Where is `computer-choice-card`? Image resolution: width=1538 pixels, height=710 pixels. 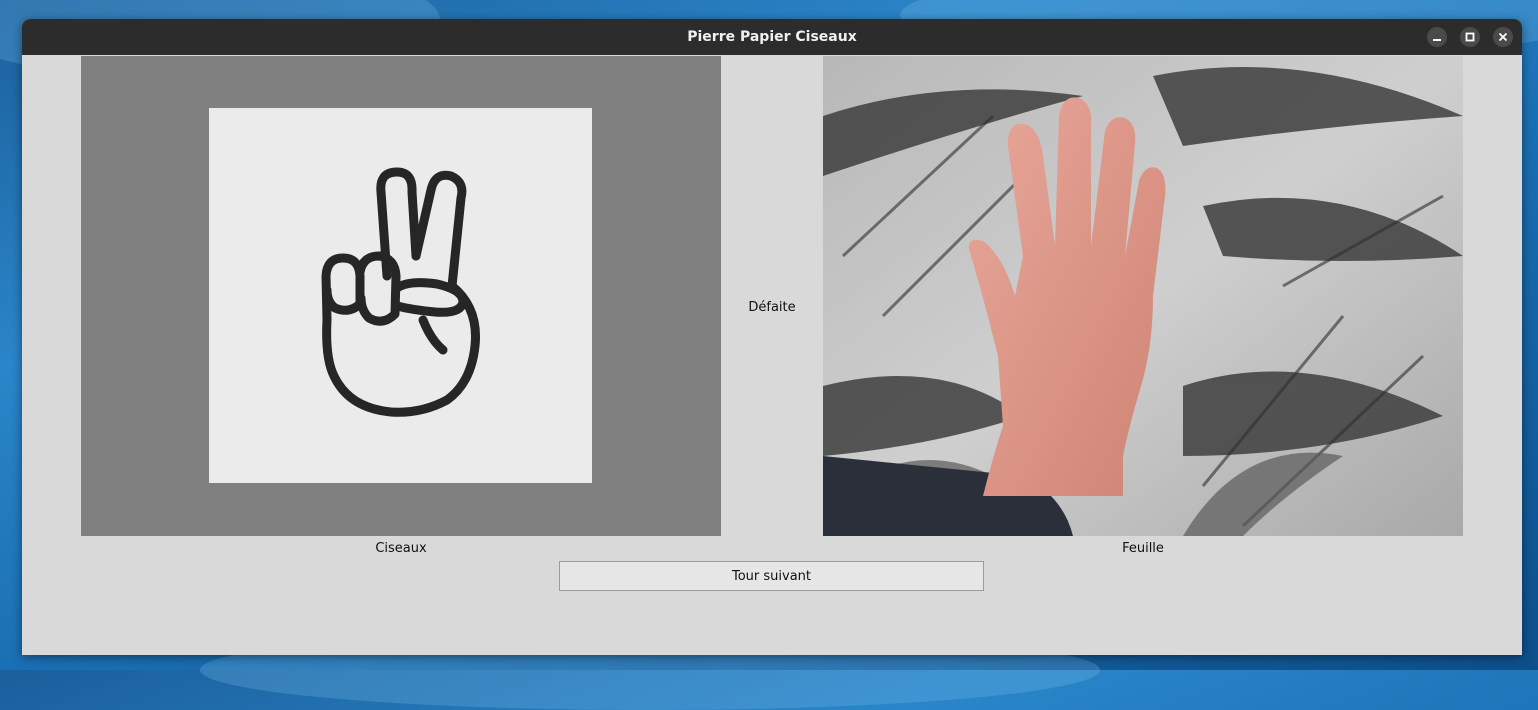 computer-choice-card is located at coordinates (400, 295).